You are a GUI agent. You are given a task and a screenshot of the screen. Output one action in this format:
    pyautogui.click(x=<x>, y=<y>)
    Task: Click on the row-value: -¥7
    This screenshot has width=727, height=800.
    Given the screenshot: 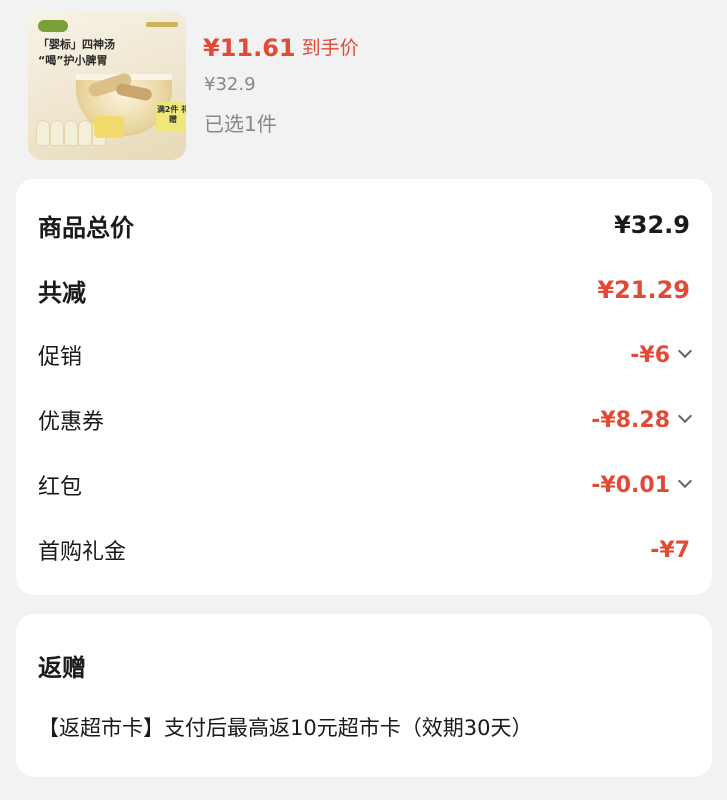 What is the action you would take?
    pyautogui.click(x=670, y=550)
    